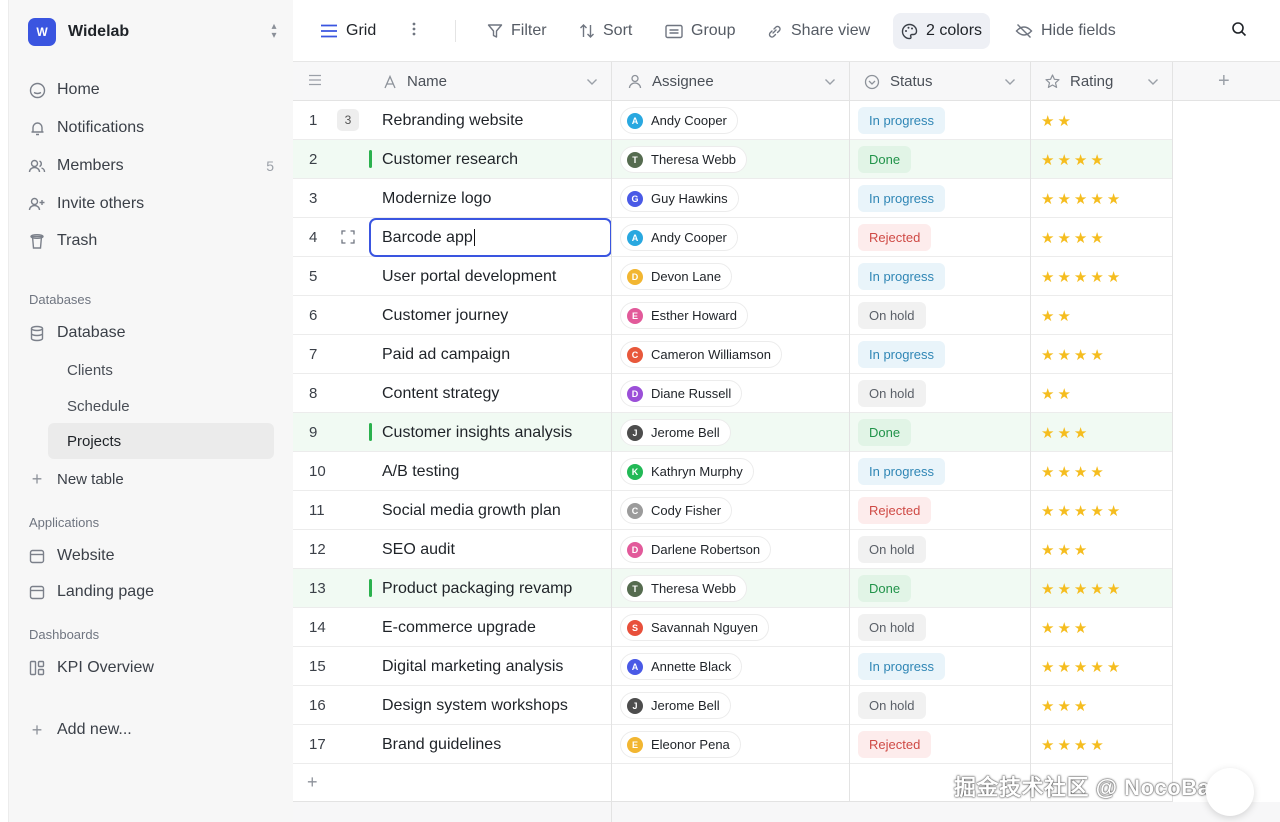 This screenshot has height=822, width=1280. I want to click on table-row: 8 Content strategy D Diane Russell On hold ★ ★, so click(733, 393).